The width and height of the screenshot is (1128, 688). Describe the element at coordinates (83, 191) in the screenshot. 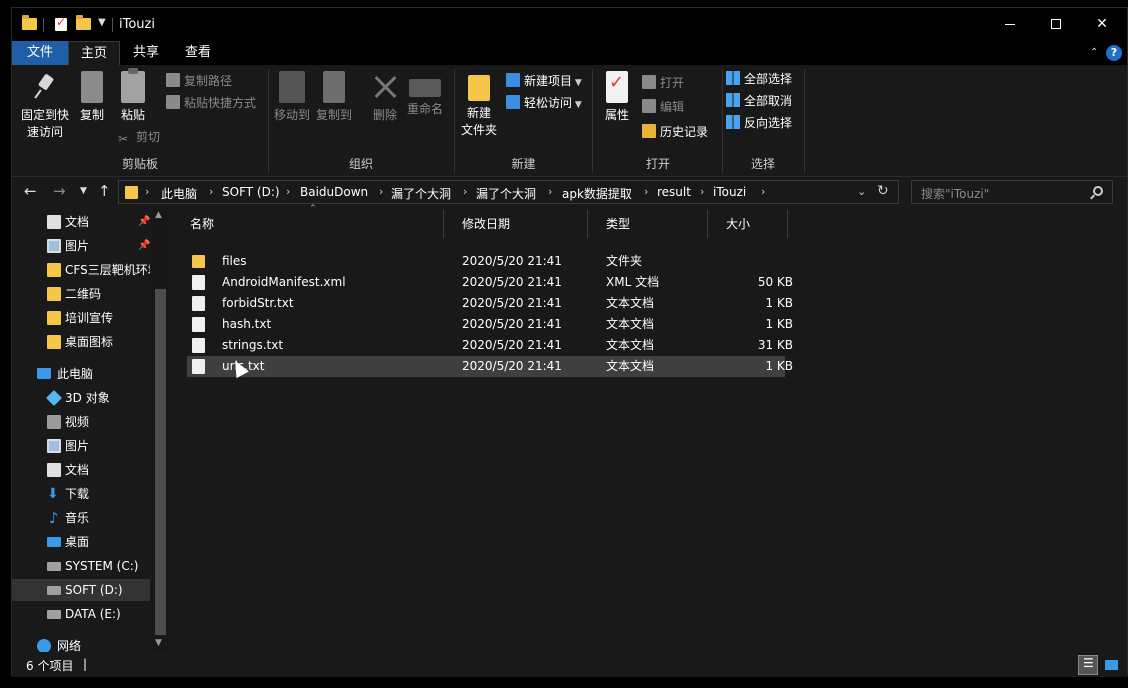

I see `recent-locations-icon: ▼` at that location.